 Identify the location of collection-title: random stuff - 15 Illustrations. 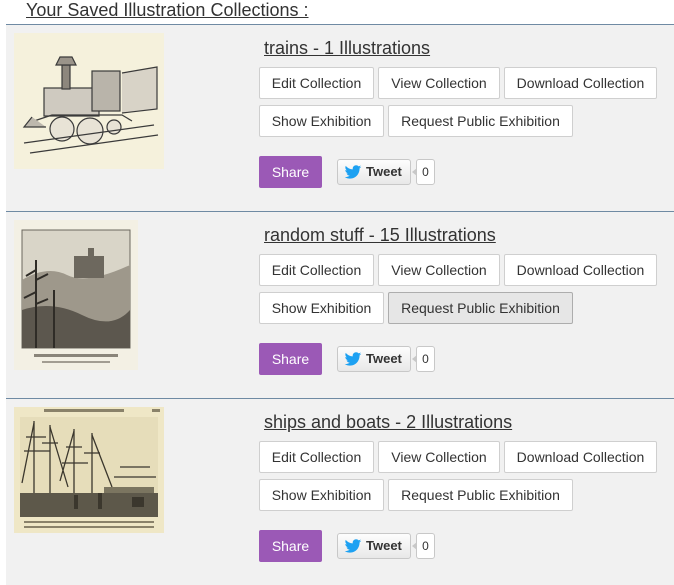
(380, 235).